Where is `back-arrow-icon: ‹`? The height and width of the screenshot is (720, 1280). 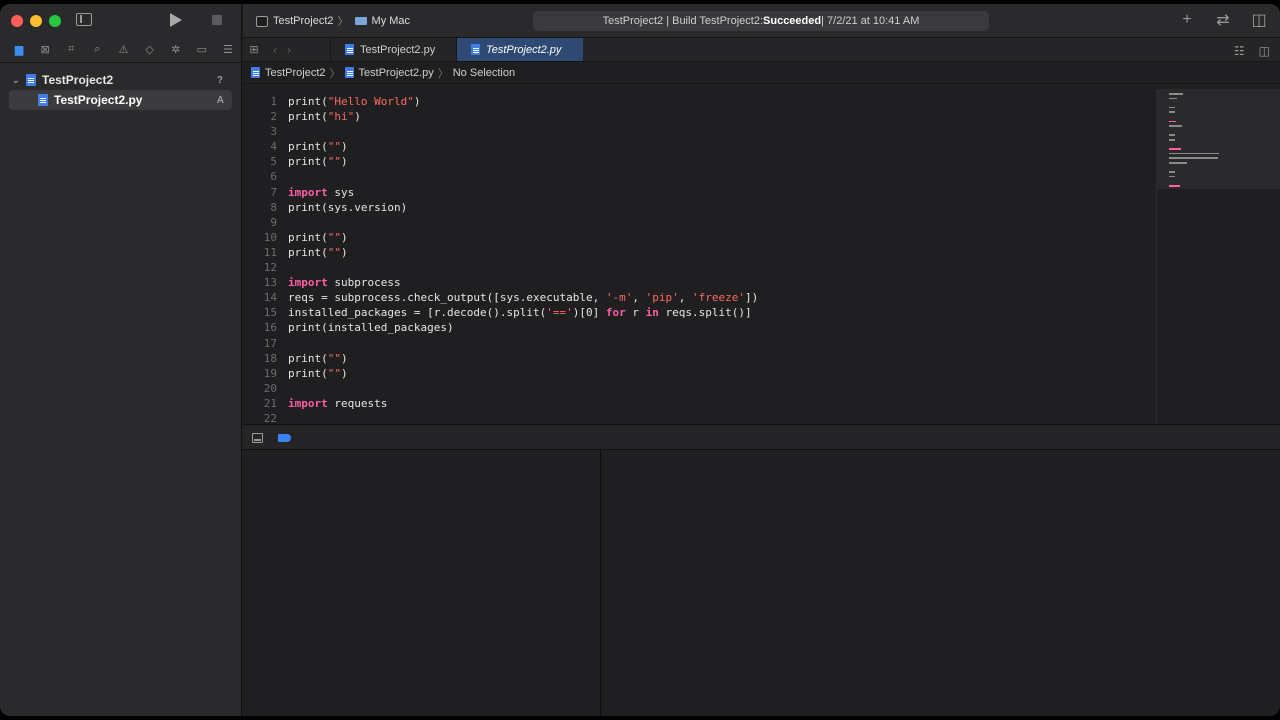
back-arrow-icon: ‹ is located at coordinates (275, 50).